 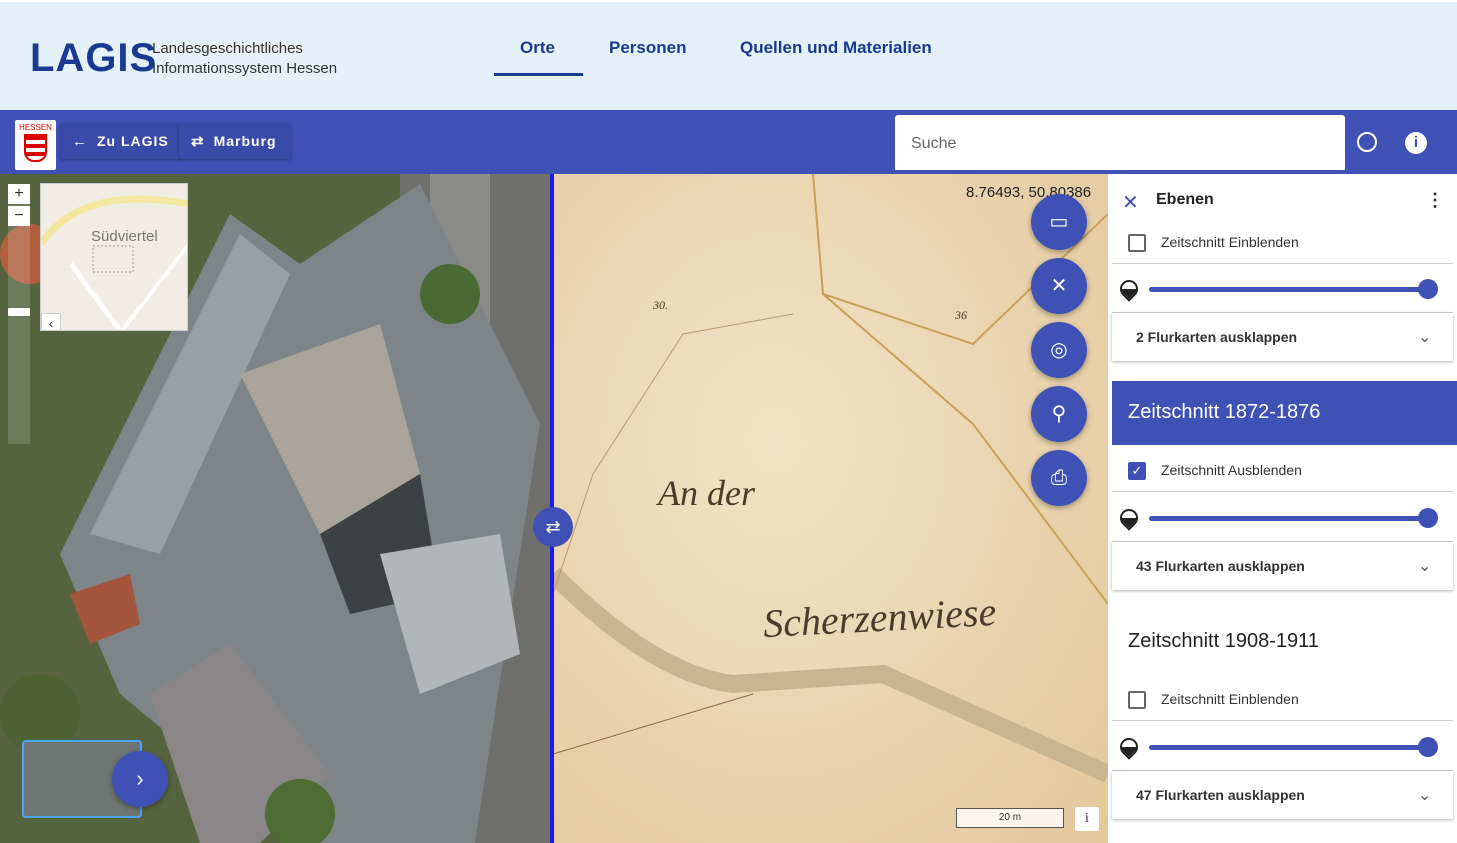 What do you see at coordinates (1130, 202) in the screenshot?
I see `close-panel-icon: ✕` at bounding box center [1130, 202].